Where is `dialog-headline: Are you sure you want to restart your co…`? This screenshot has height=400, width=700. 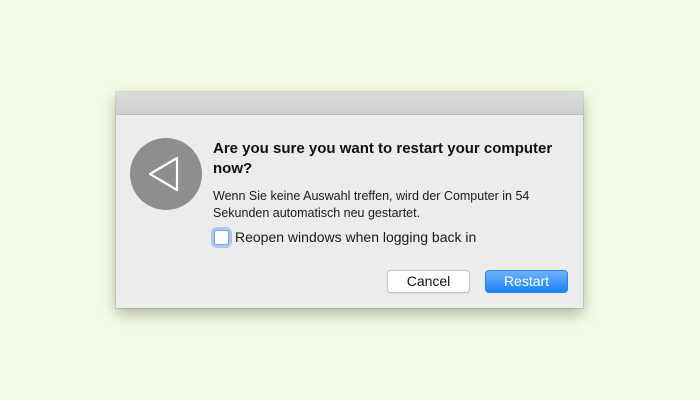
dialog-headline: Are you sure you want to restart your co… is located at coordinates (383, 158).